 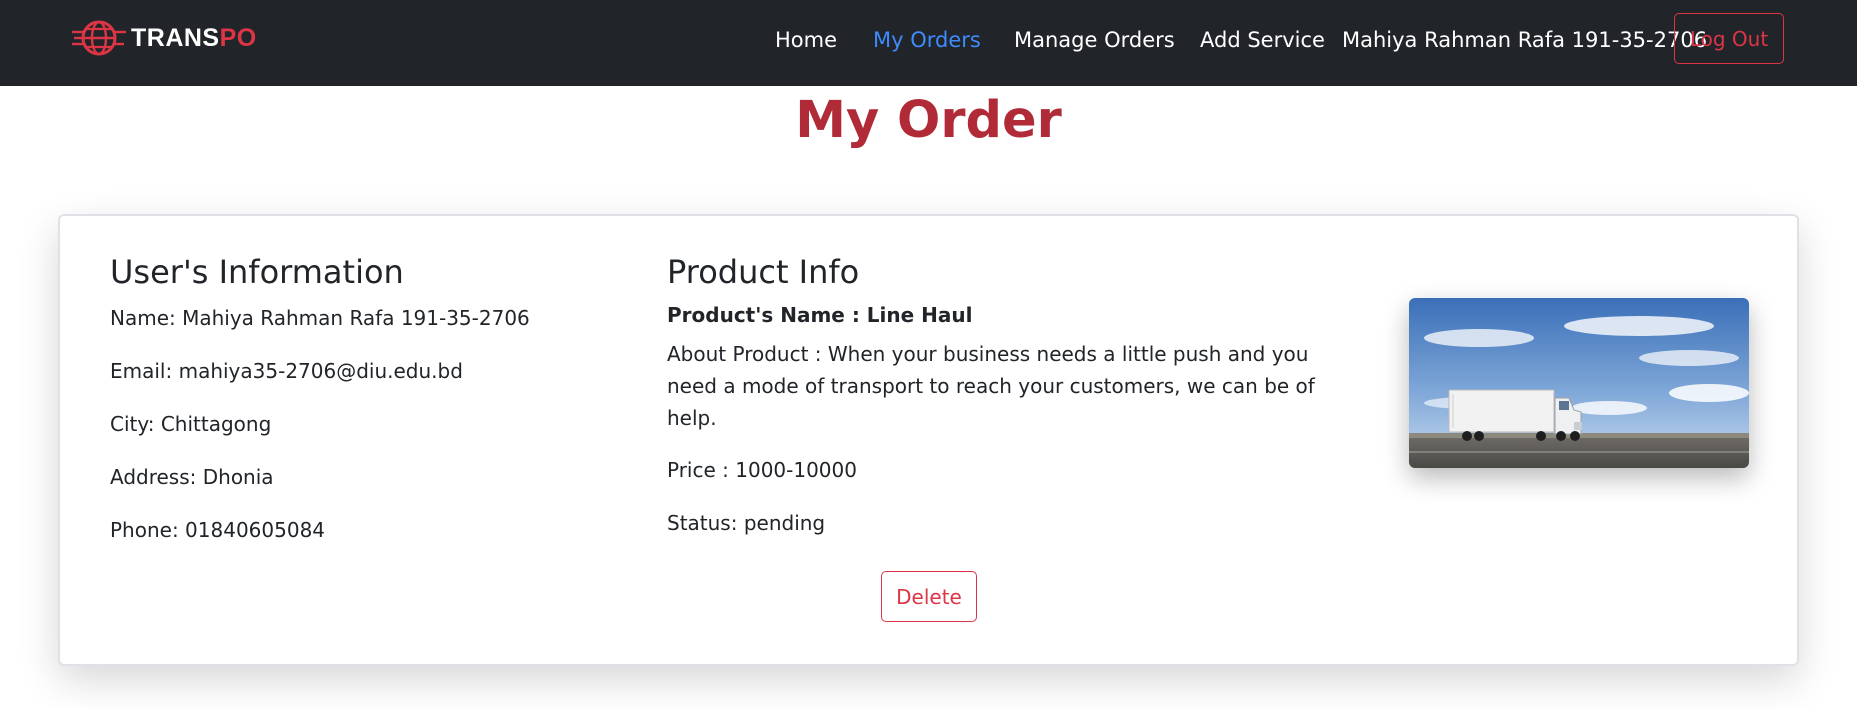 I want to click on logout-button: Log Out, so click(x=1729, y=38).